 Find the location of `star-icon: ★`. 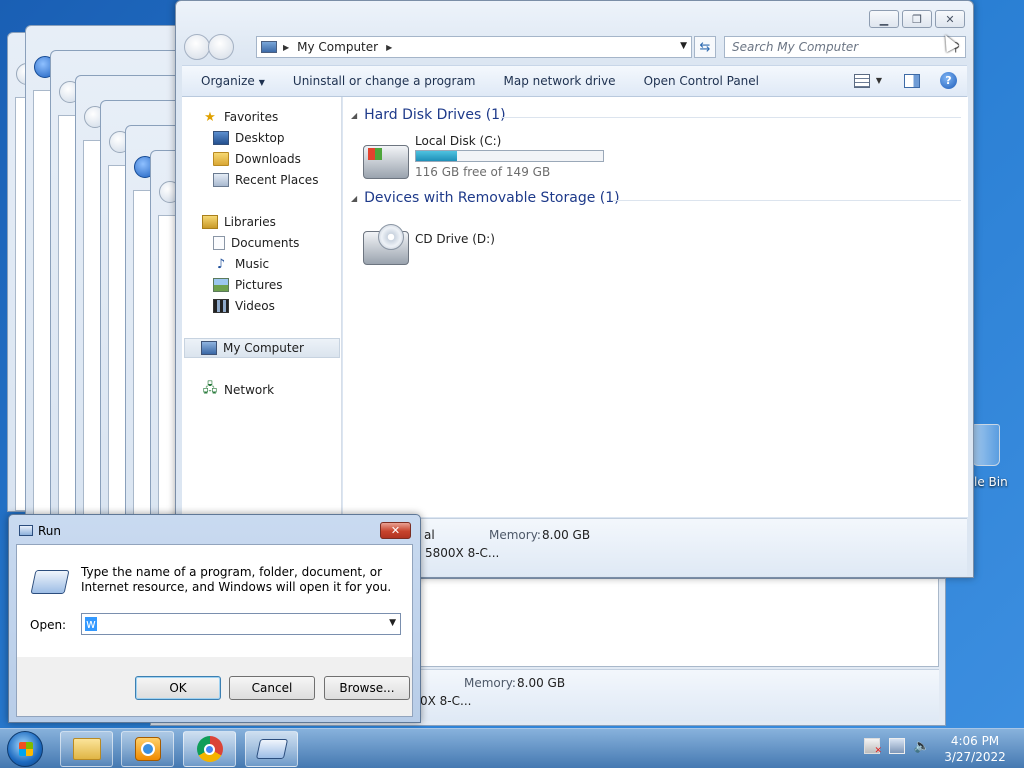

star-icon: ★ is located at coordinates (210, 117).